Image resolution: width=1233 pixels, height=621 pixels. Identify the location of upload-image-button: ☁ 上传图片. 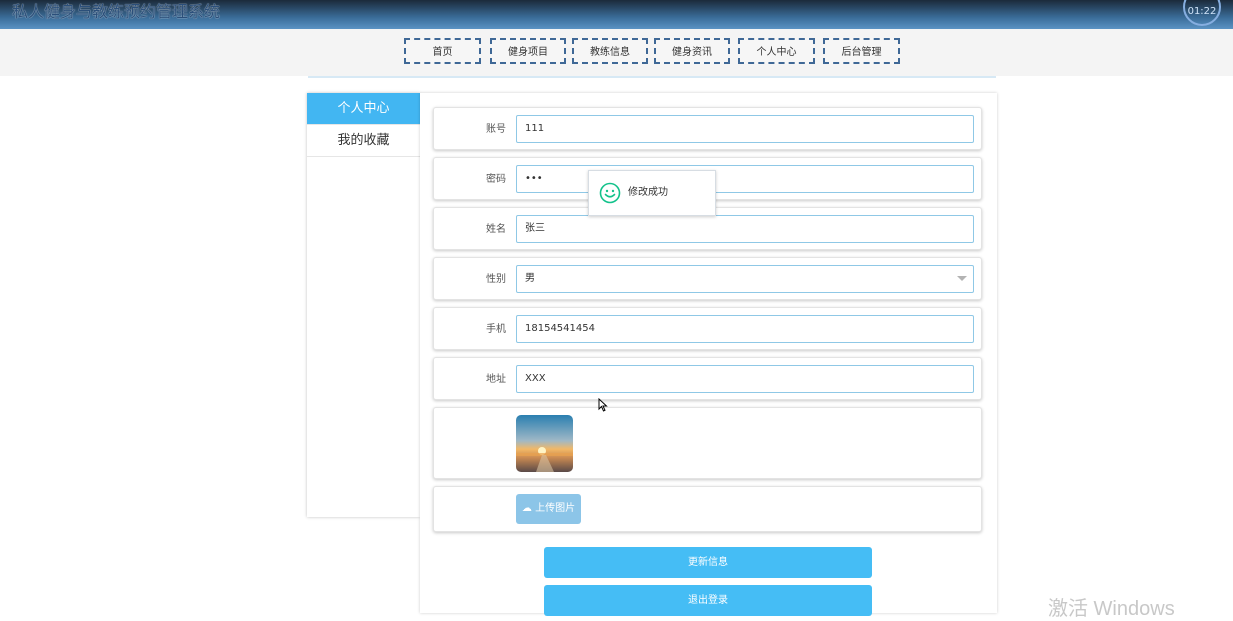
(548, 509).